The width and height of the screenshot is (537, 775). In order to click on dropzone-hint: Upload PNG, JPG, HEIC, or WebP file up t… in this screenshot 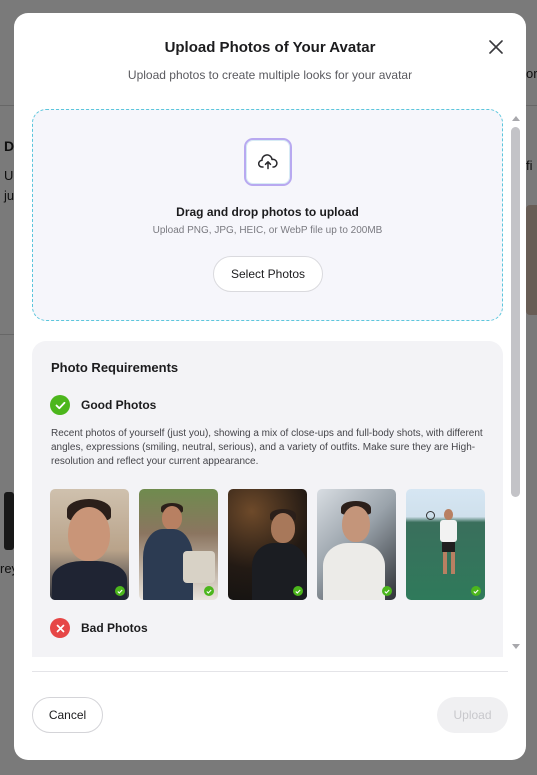, I will do `click(267, 230)`.